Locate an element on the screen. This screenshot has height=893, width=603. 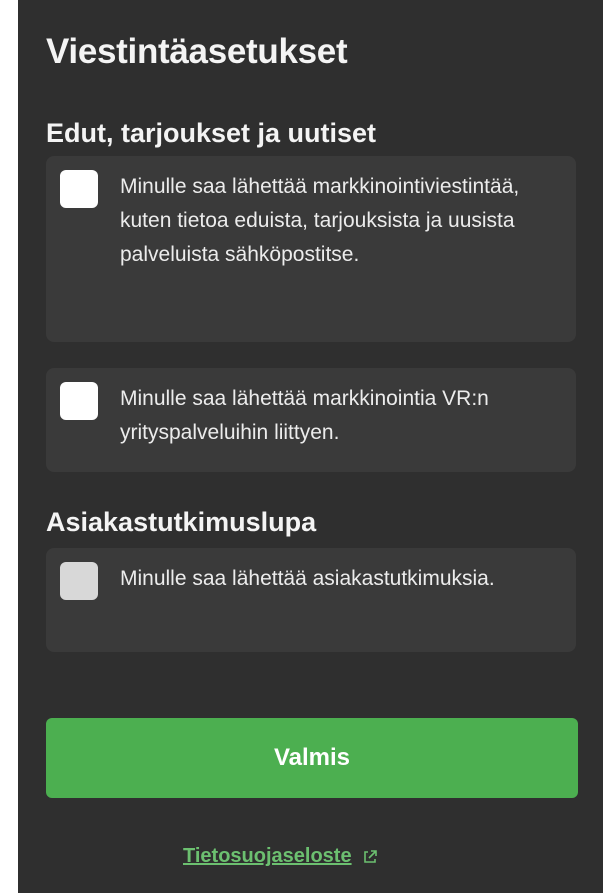
external-link-icon is located at coordinates (370, 857).